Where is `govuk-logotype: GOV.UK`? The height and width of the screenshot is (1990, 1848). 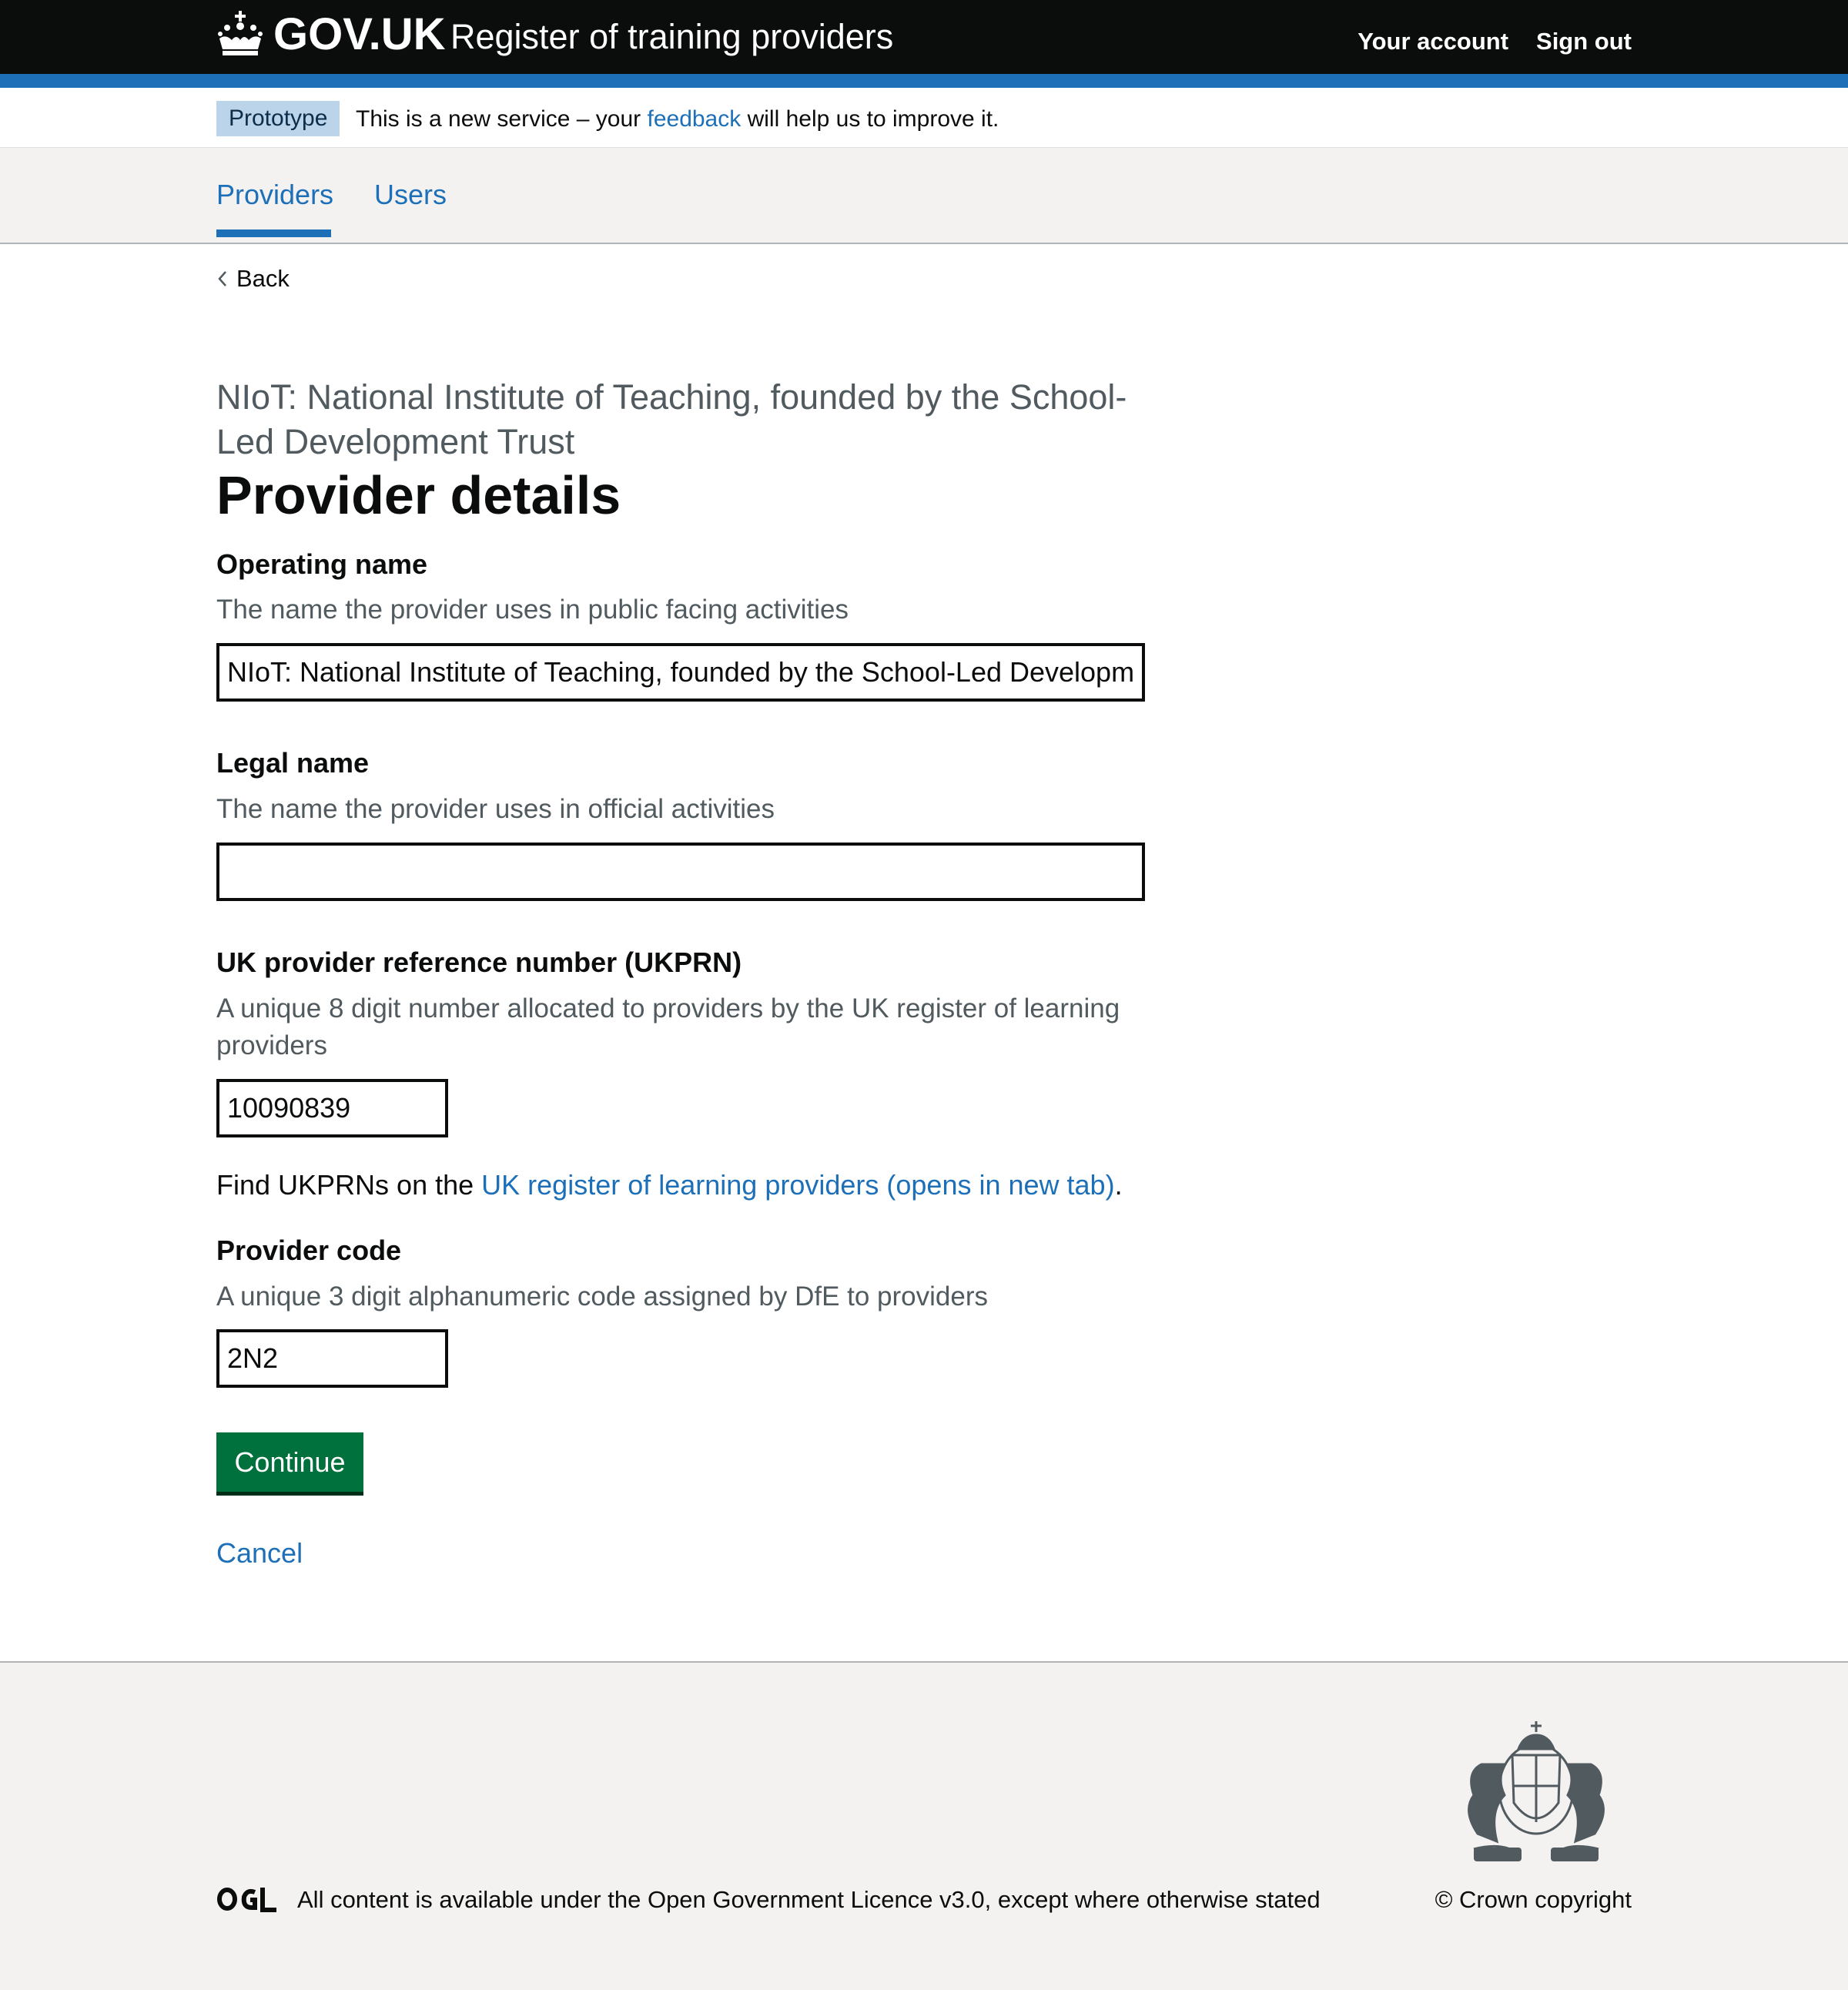
govuk-logotype: GOV.UK is located at coordinates (359, 33).